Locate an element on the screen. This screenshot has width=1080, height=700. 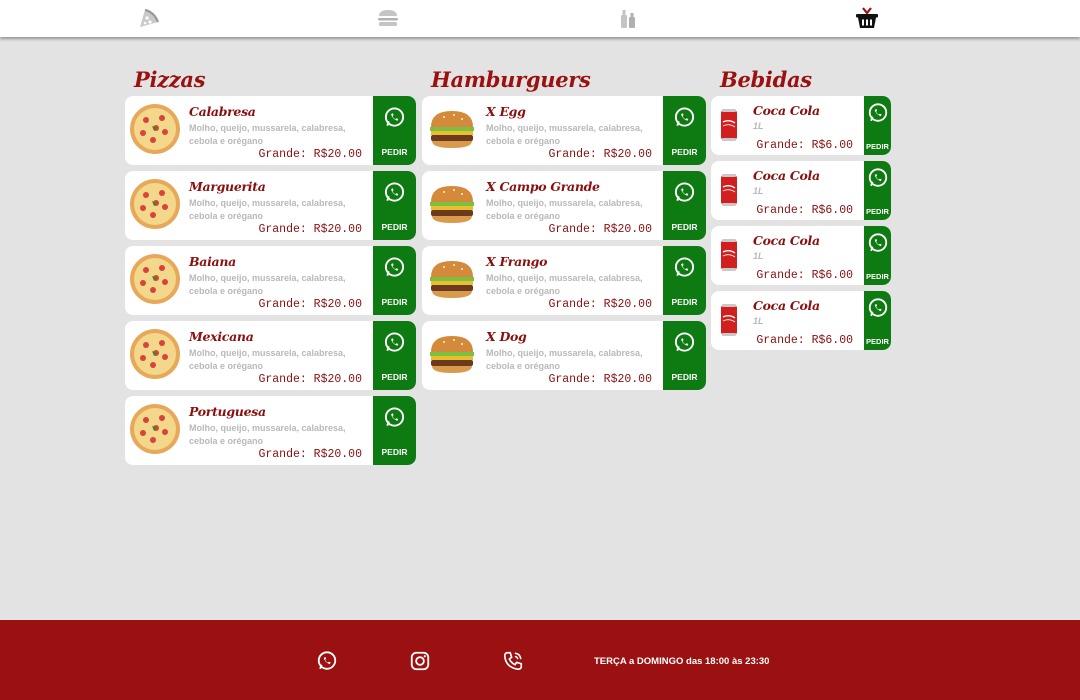
section-title: Bebidas is located at coordinates (766, 79).